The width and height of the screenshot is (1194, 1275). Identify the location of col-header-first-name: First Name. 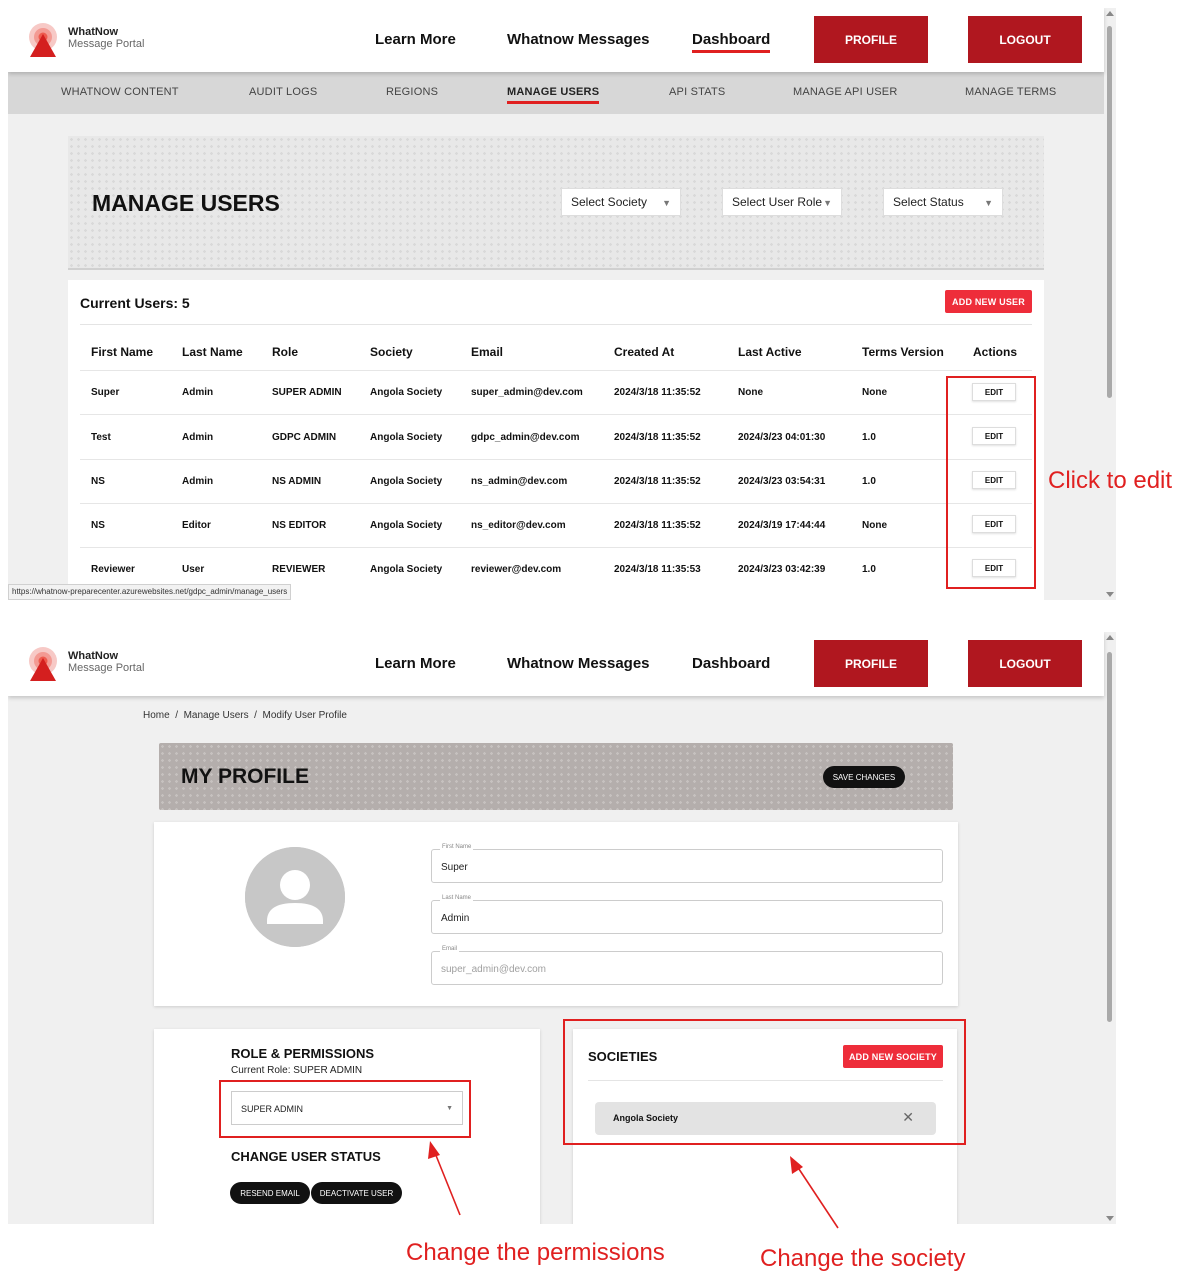
(122, 352).